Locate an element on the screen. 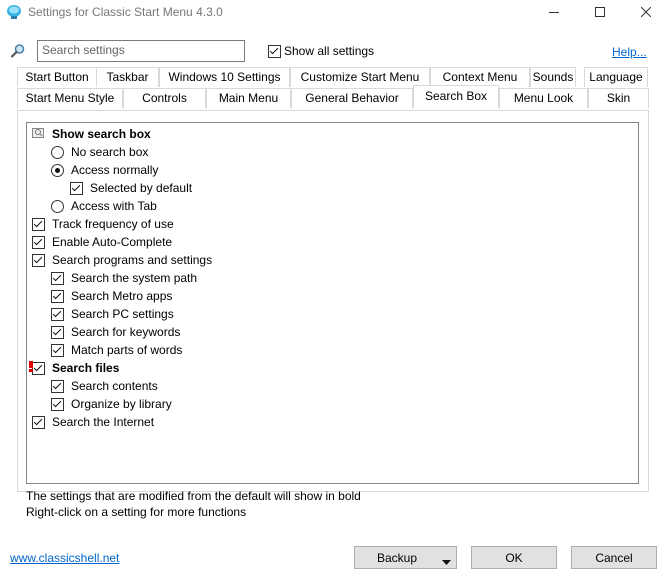 The width and height of the screenshot is (669, 584). setting-row-search-for-keywords: Search for keywords is located at coordinates (115, 332).